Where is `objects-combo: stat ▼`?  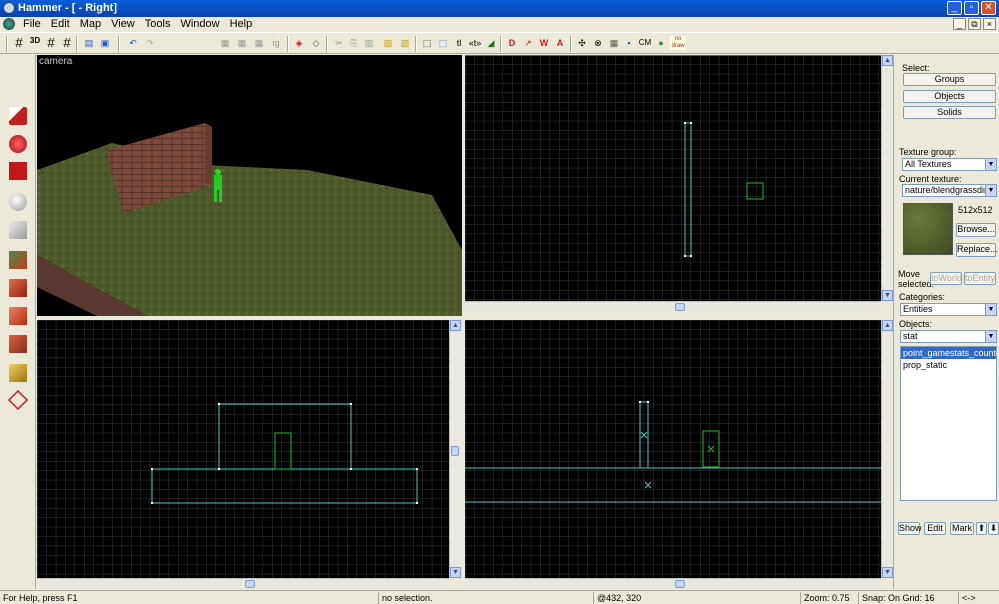
objects-combo: stat ▼ is located at coordinates (948, 336).